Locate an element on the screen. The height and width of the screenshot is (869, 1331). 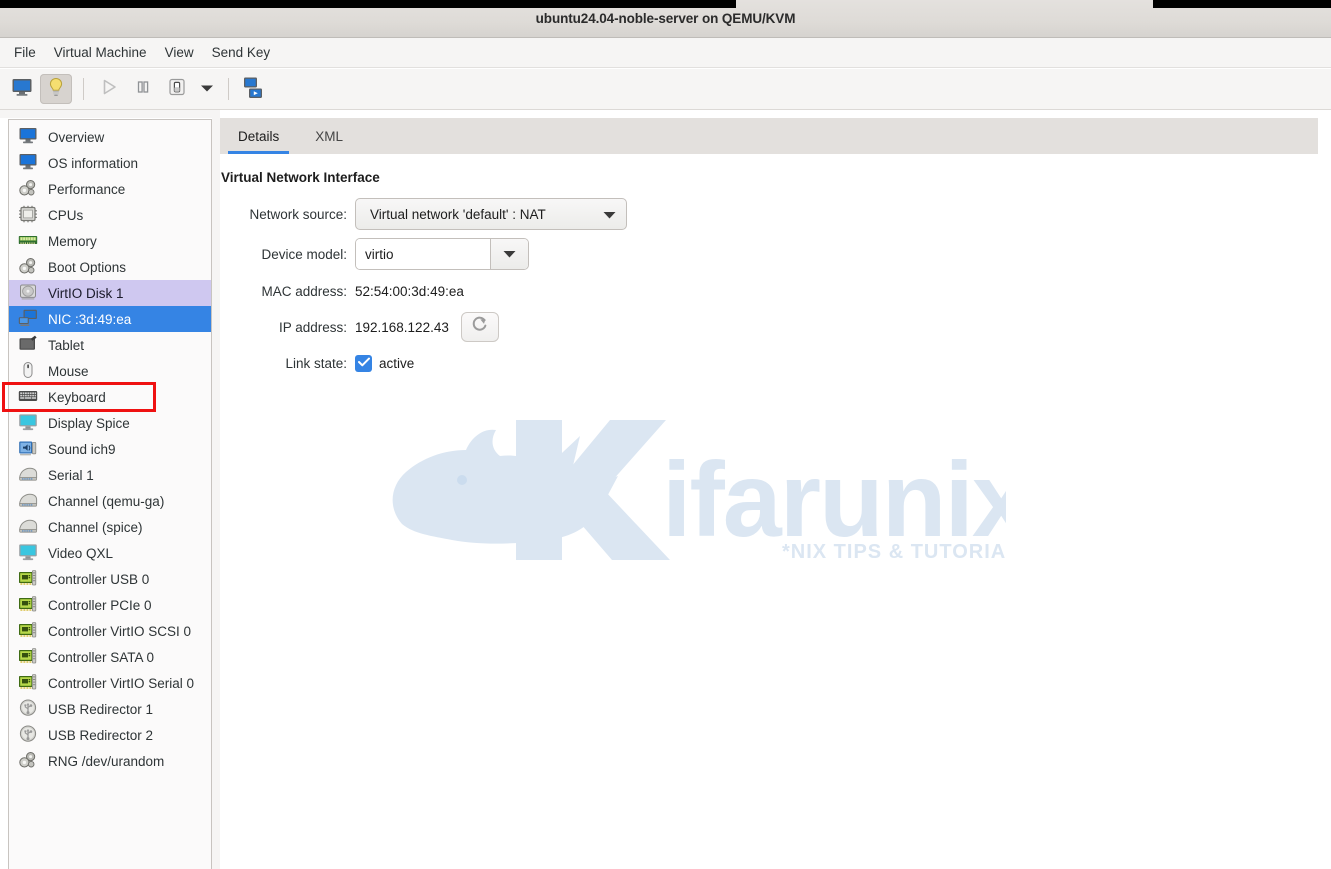
sidebar-item-display-spice: Display Spice is located at coordinates (110, 423).